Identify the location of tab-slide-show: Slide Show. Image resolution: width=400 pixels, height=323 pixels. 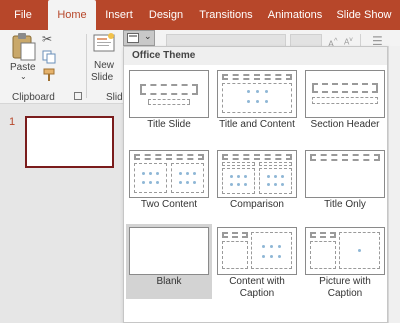
(364, 15).